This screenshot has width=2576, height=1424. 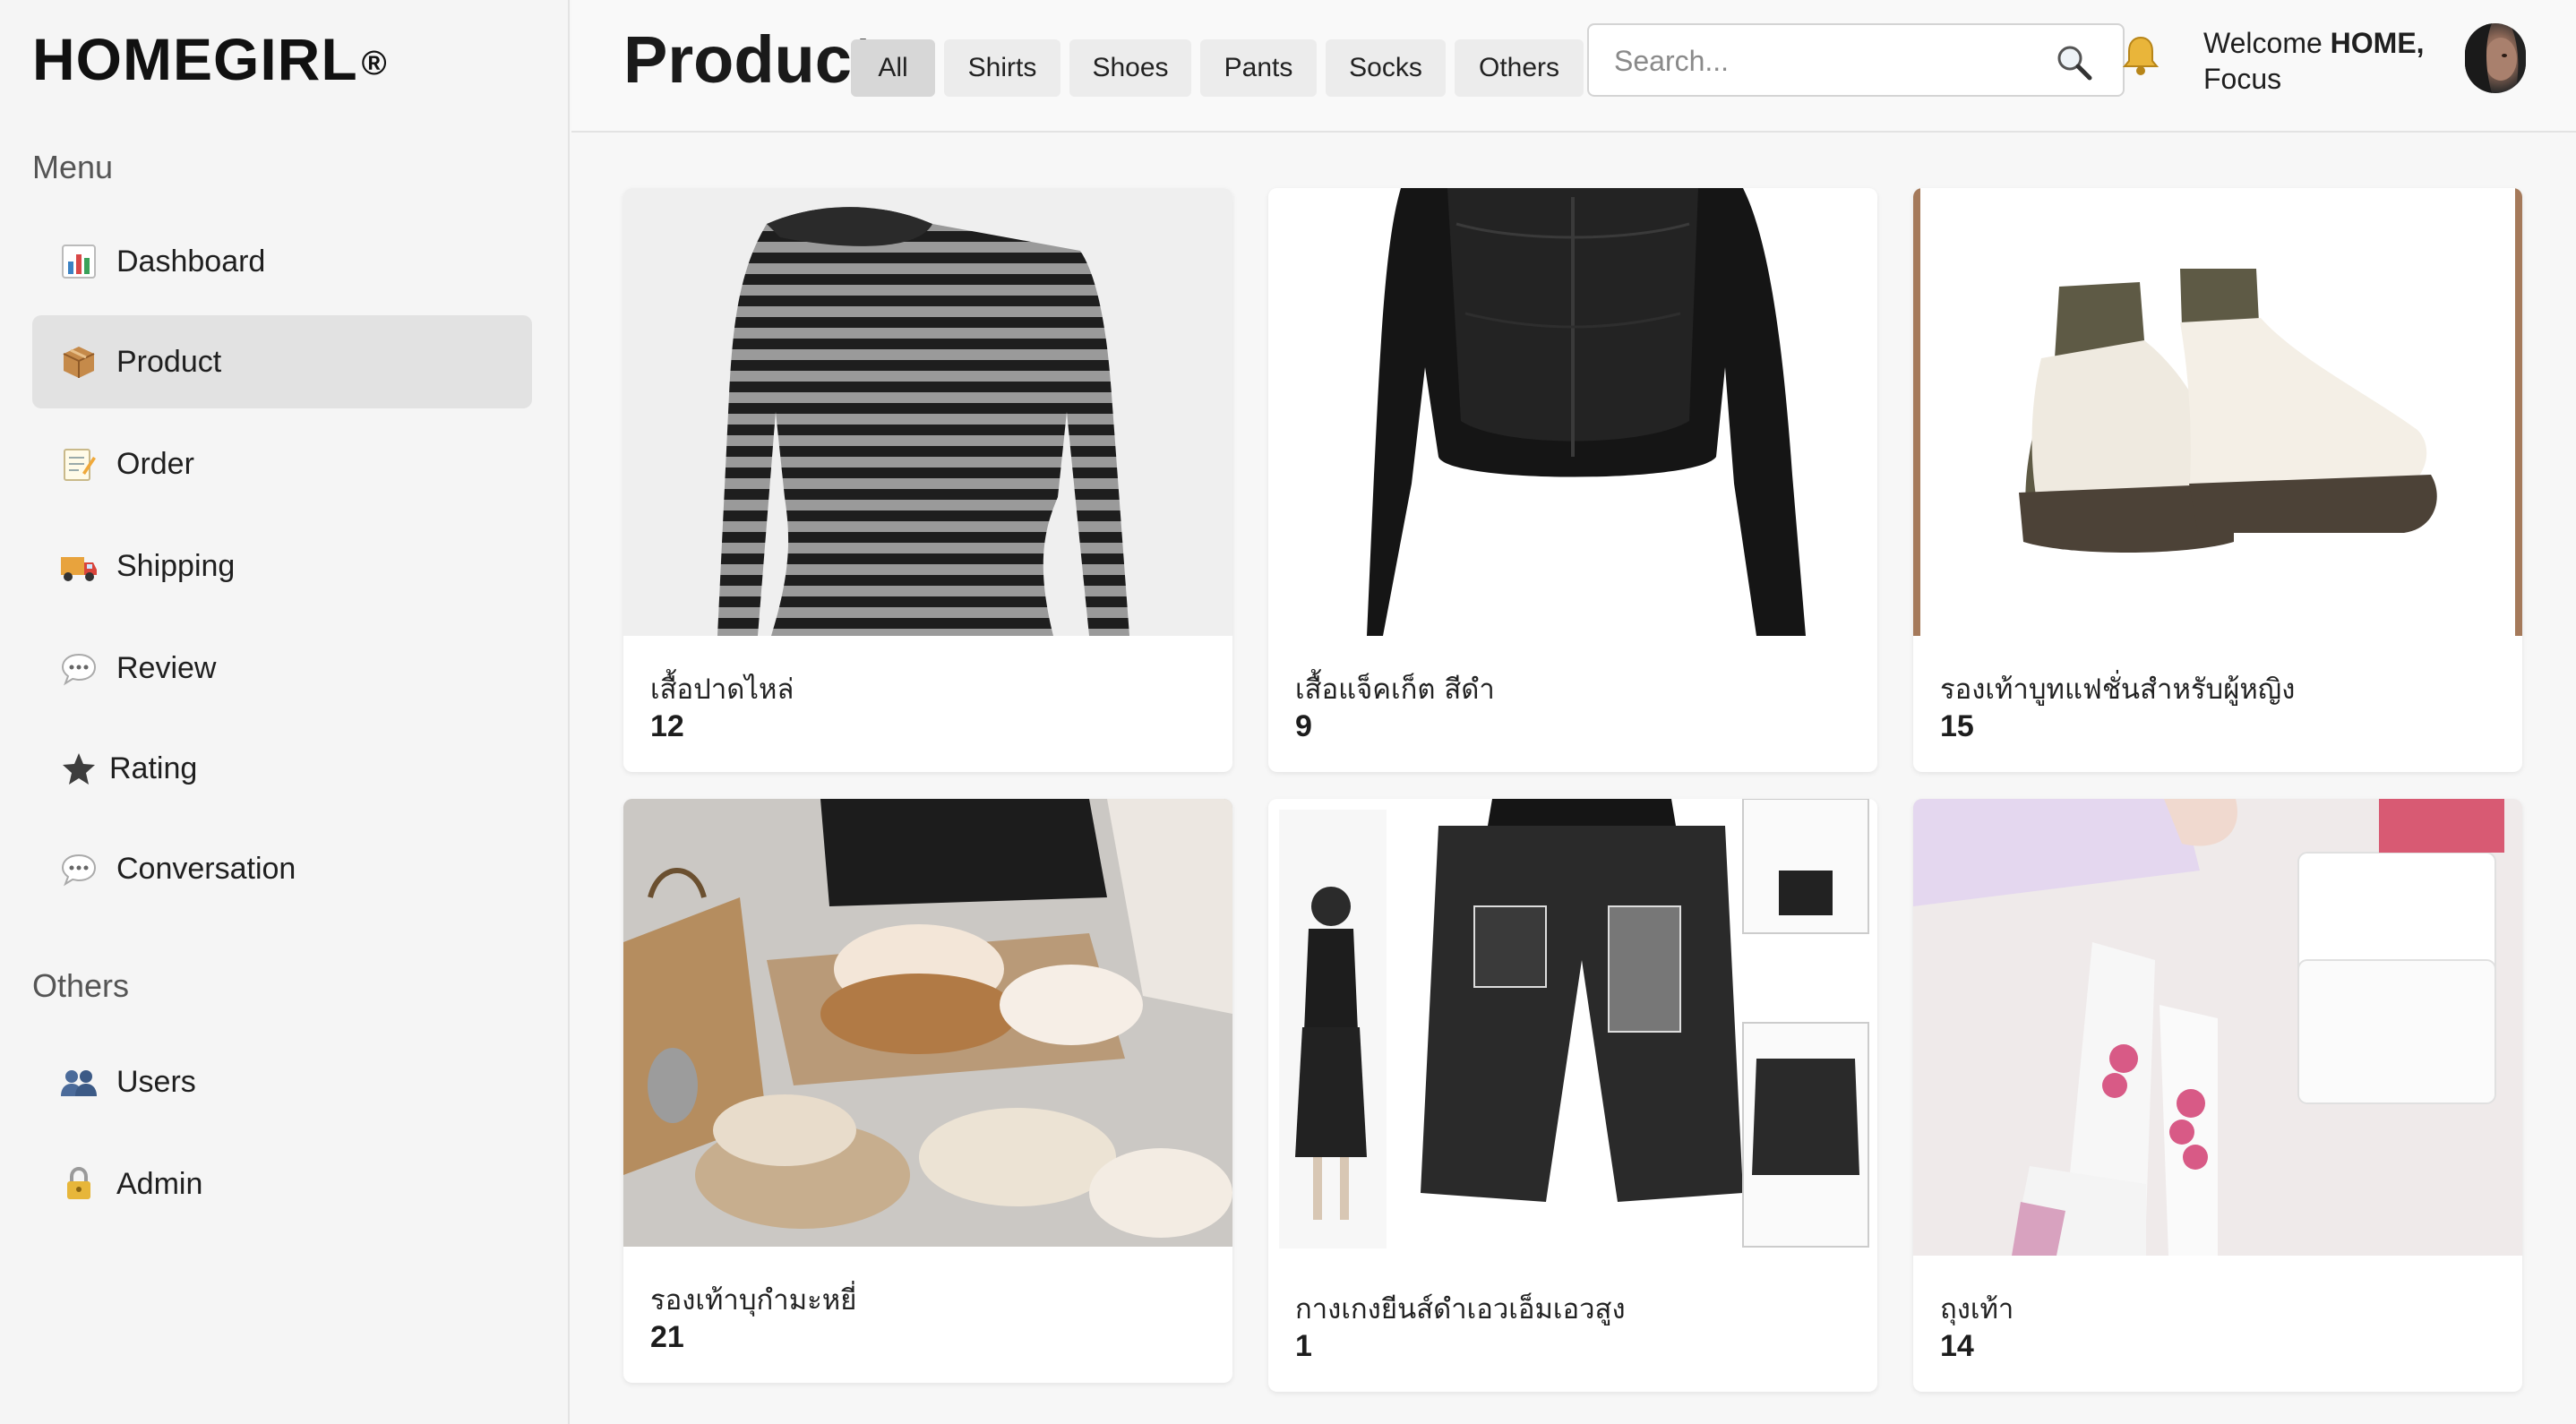 What do you see at coordinates (79, 1184) in the screenshot?
I see `lock-icon` at bounding box center [79, 1184].